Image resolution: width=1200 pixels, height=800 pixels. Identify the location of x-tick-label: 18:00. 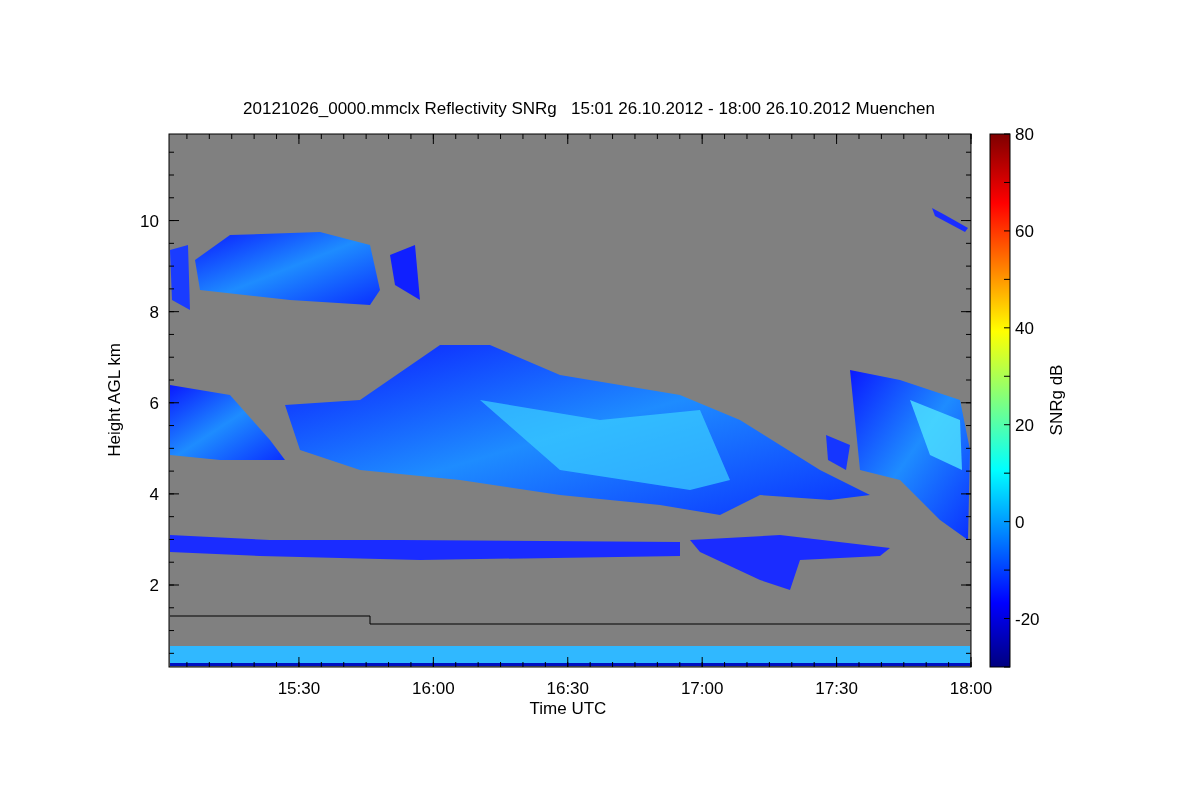
(971, 688).